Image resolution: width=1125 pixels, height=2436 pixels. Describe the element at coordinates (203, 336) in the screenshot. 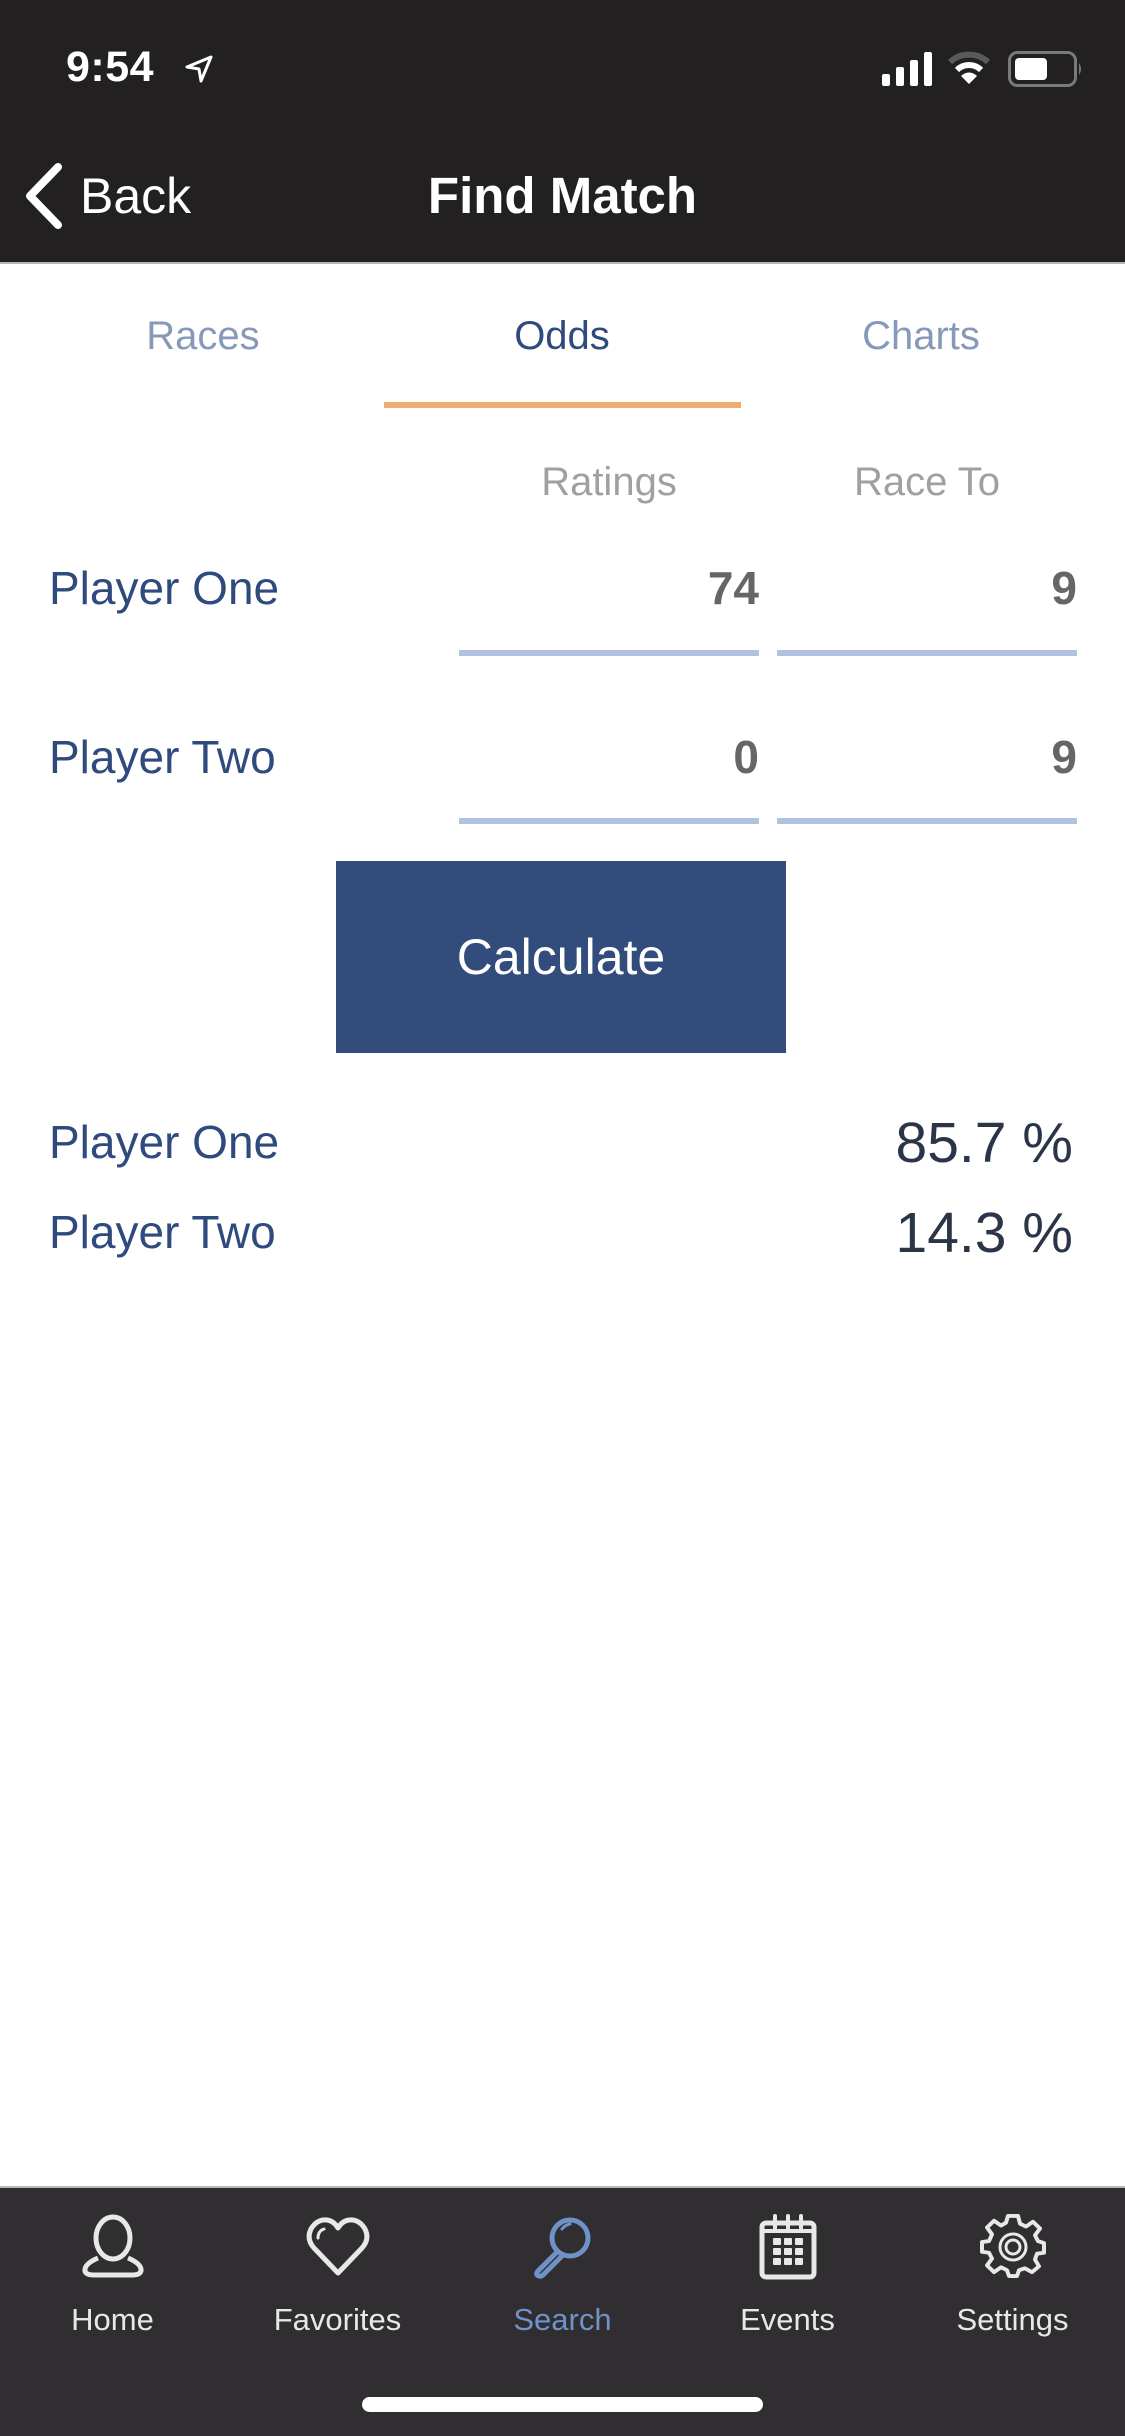

I see `tab-races: Races` at that location.